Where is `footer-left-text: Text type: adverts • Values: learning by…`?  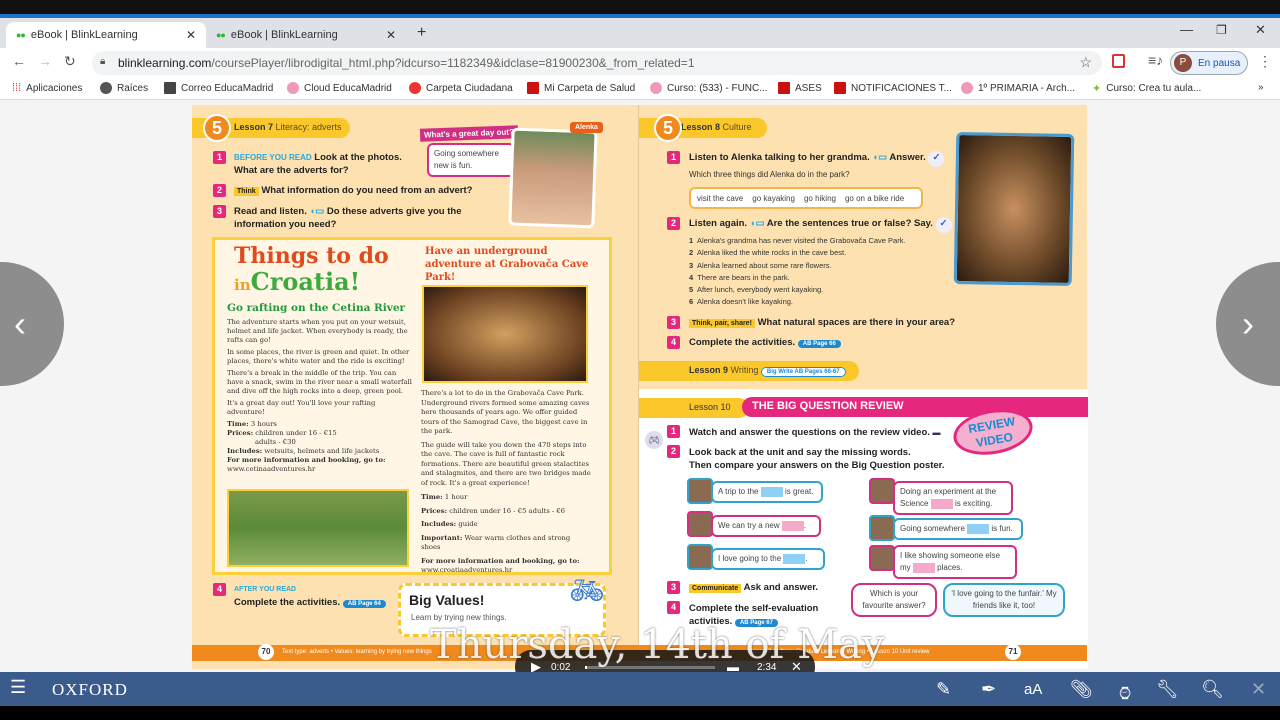
footer-left-text: Text type: adverts • Values: learning by… is located at coordinates (357, 652).